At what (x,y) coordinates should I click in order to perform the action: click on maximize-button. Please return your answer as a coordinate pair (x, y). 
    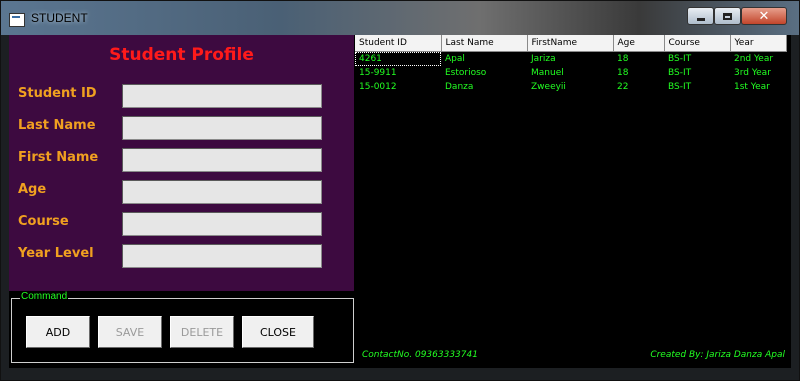
    Looking at the image, I should click on (727, 16).